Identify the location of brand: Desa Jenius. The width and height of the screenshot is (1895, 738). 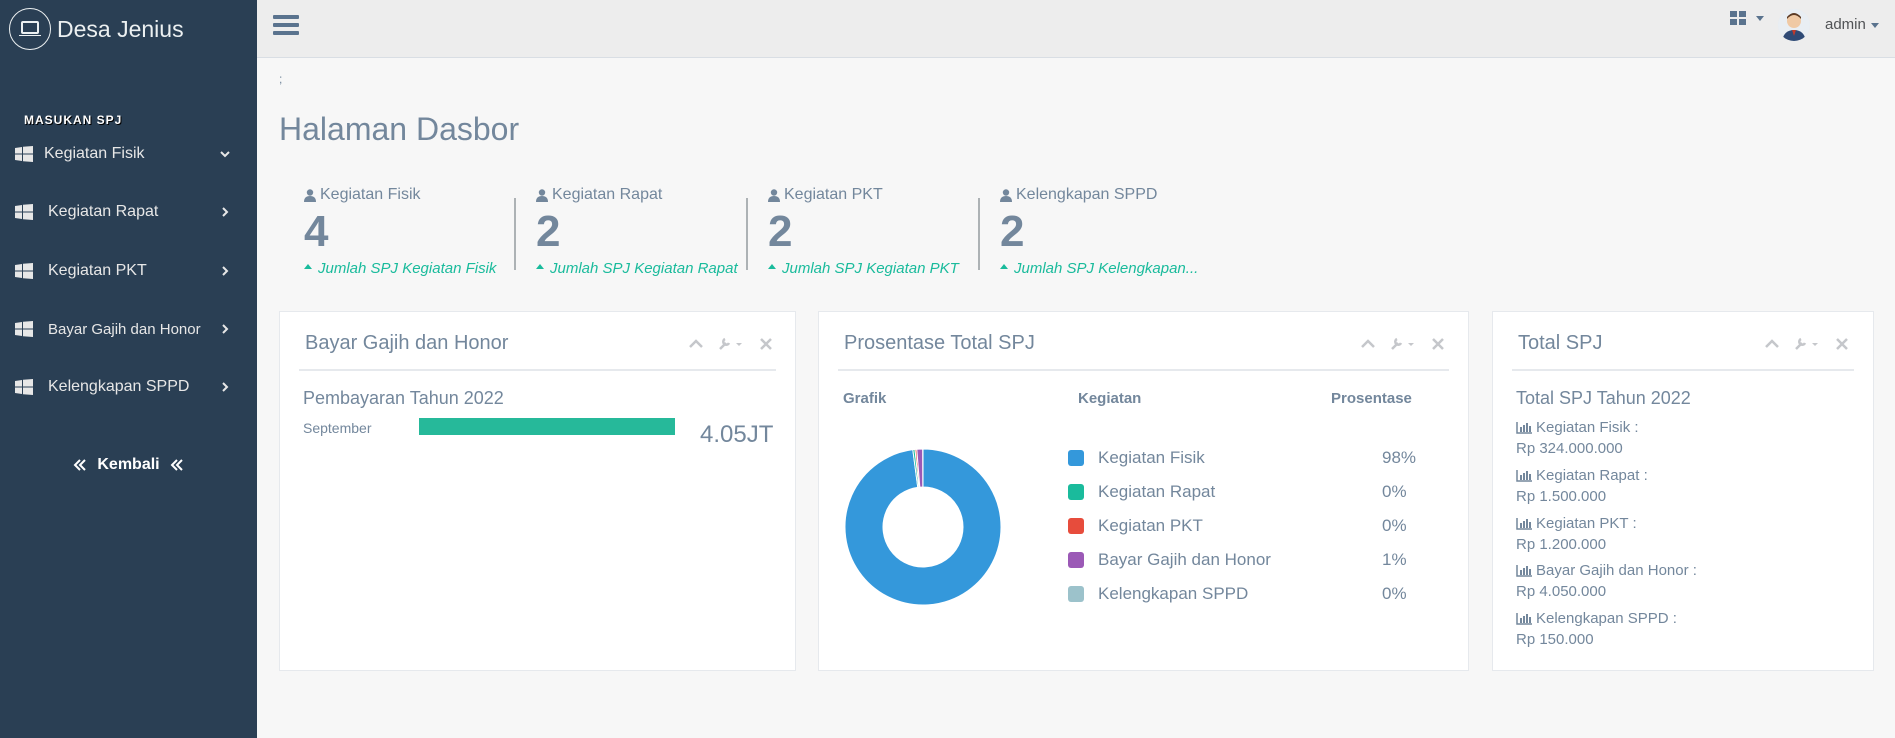
(128, 29).